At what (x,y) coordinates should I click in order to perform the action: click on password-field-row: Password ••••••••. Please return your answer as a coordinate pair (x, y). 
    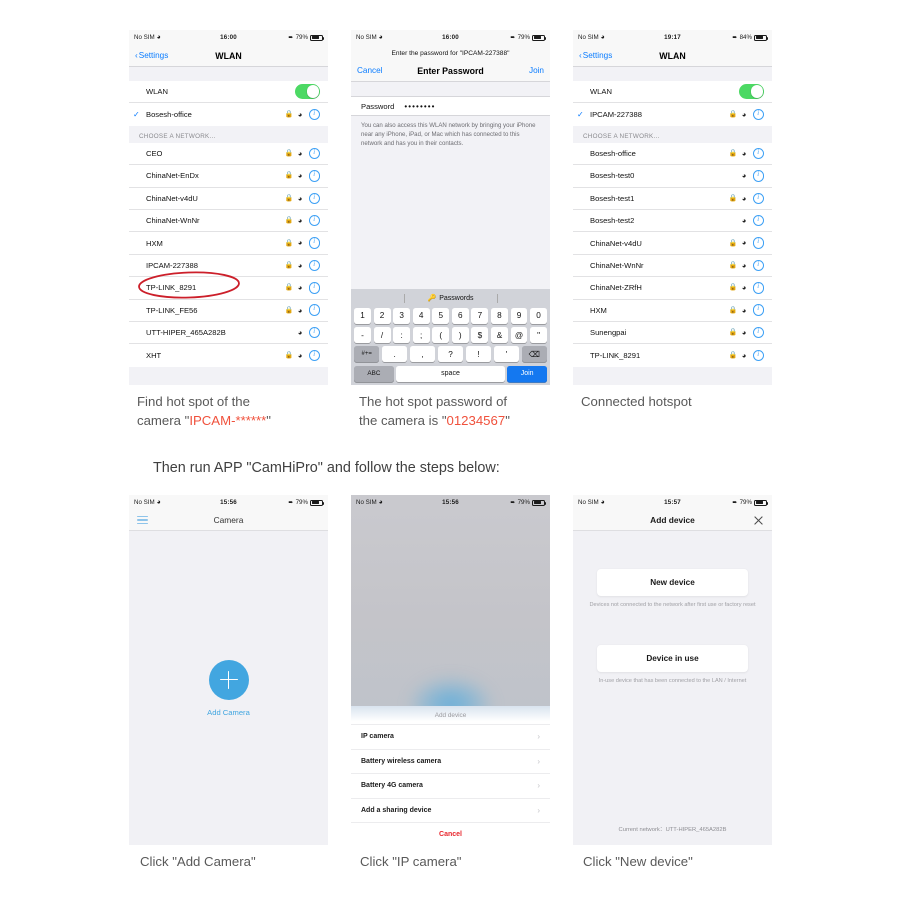
    Looking at the image, I should click on (450, 106).